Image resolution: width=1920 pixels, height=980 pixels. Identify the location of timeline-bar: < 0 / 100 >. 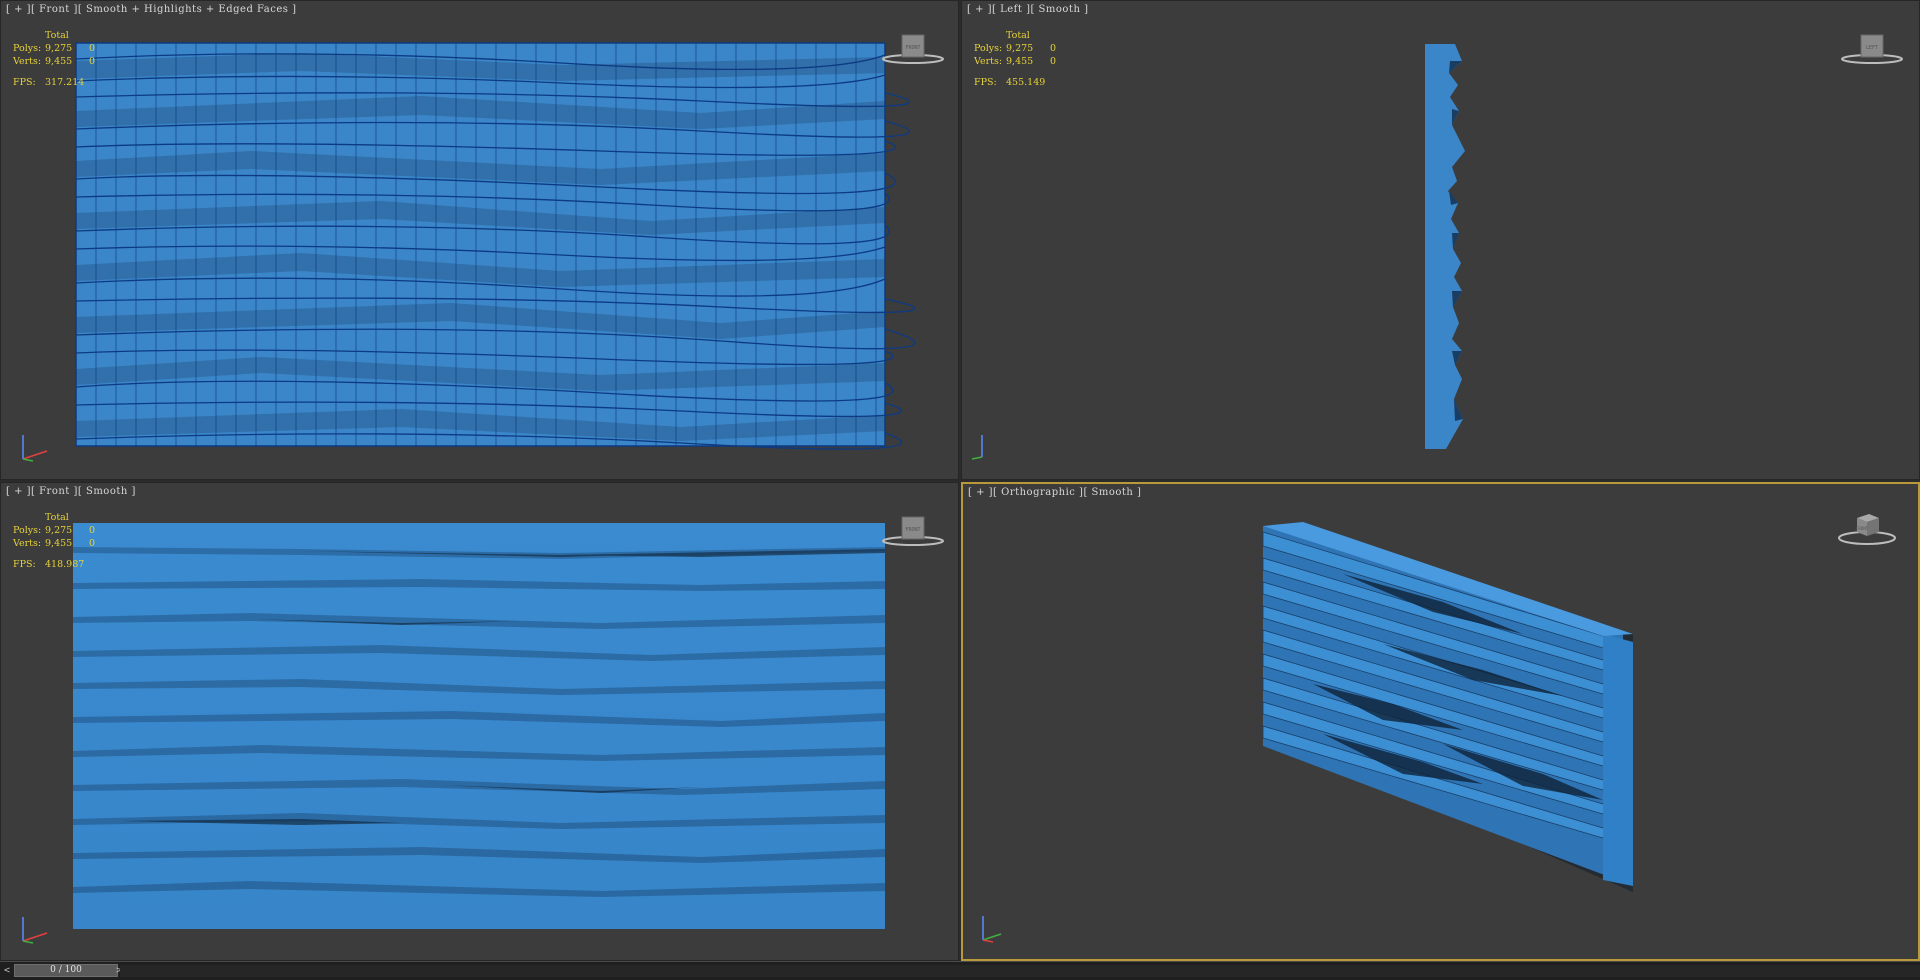
(960, 970).